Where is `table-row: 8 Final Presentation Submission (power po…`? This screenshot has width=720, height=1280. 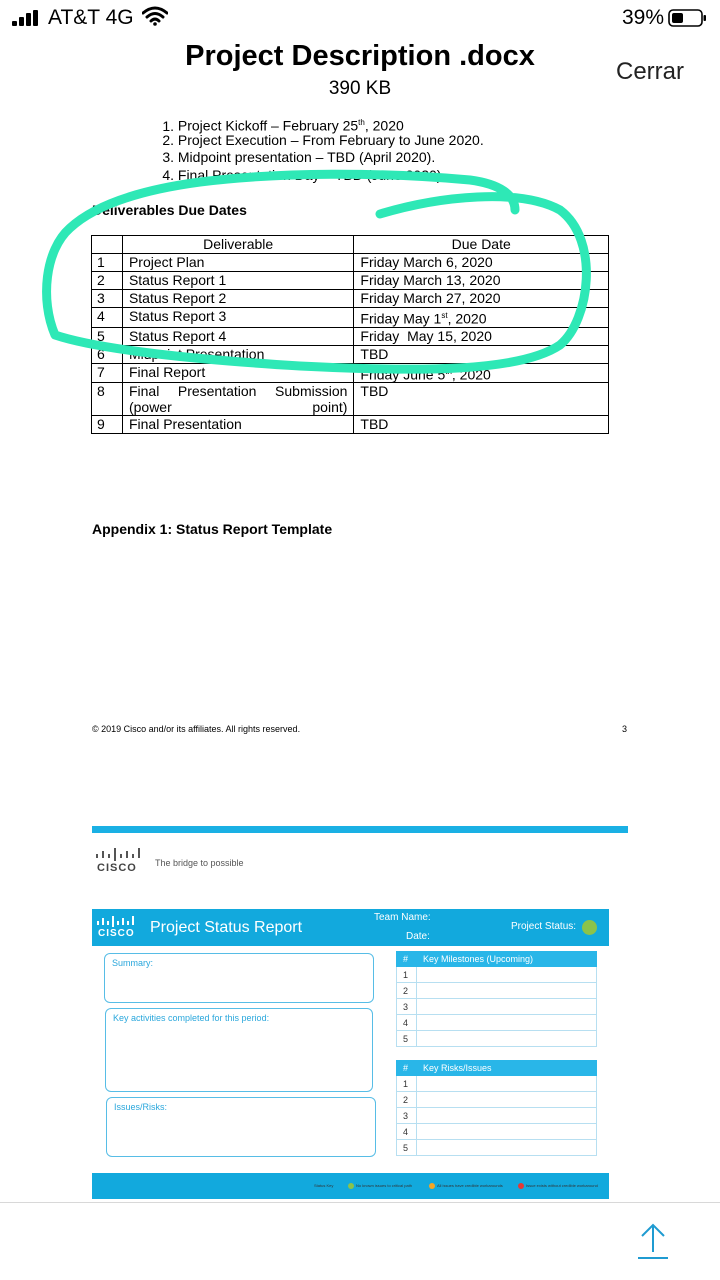
table-row: 8 Final Presentation Submission (power po… is located at coordinates (350, 399).